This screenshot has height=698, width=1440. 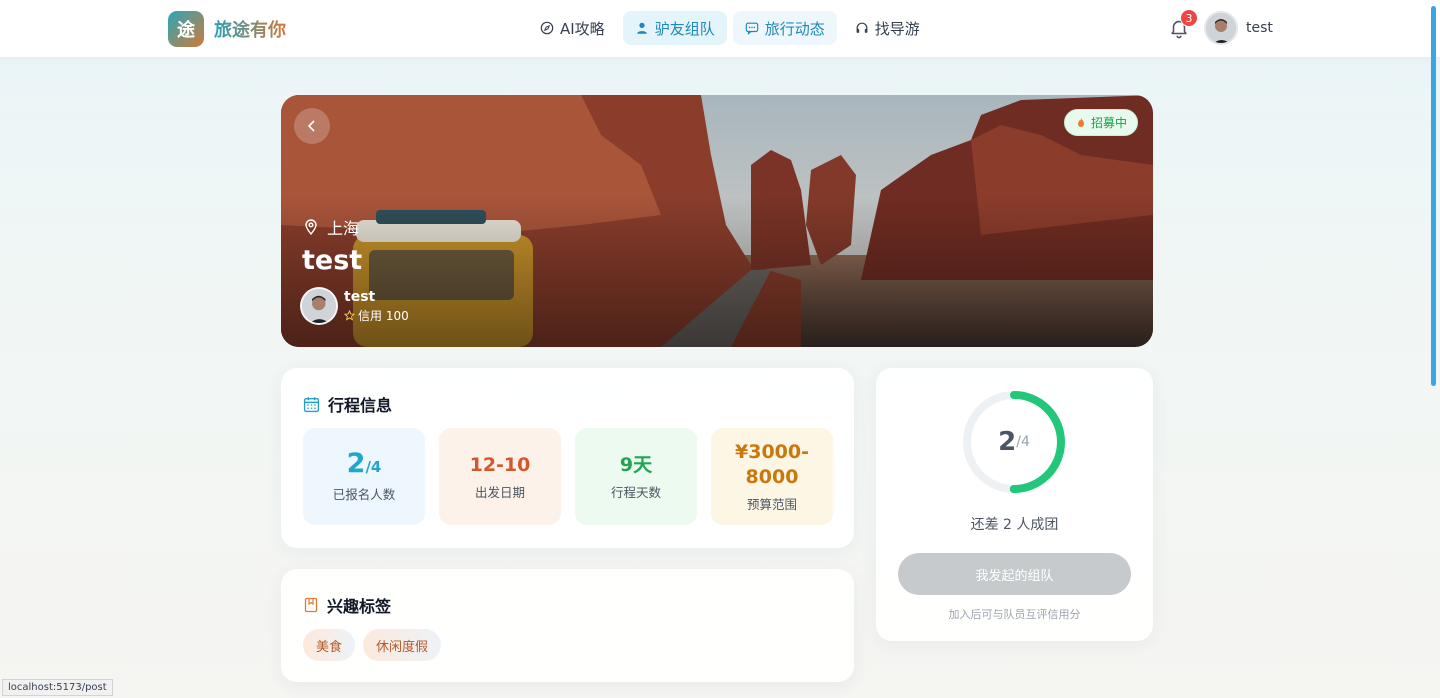 What do you see at coordinates (684, 28) in the screenshot?
I see `nav-label: 驴友组队` at bounding box center [684, 28].